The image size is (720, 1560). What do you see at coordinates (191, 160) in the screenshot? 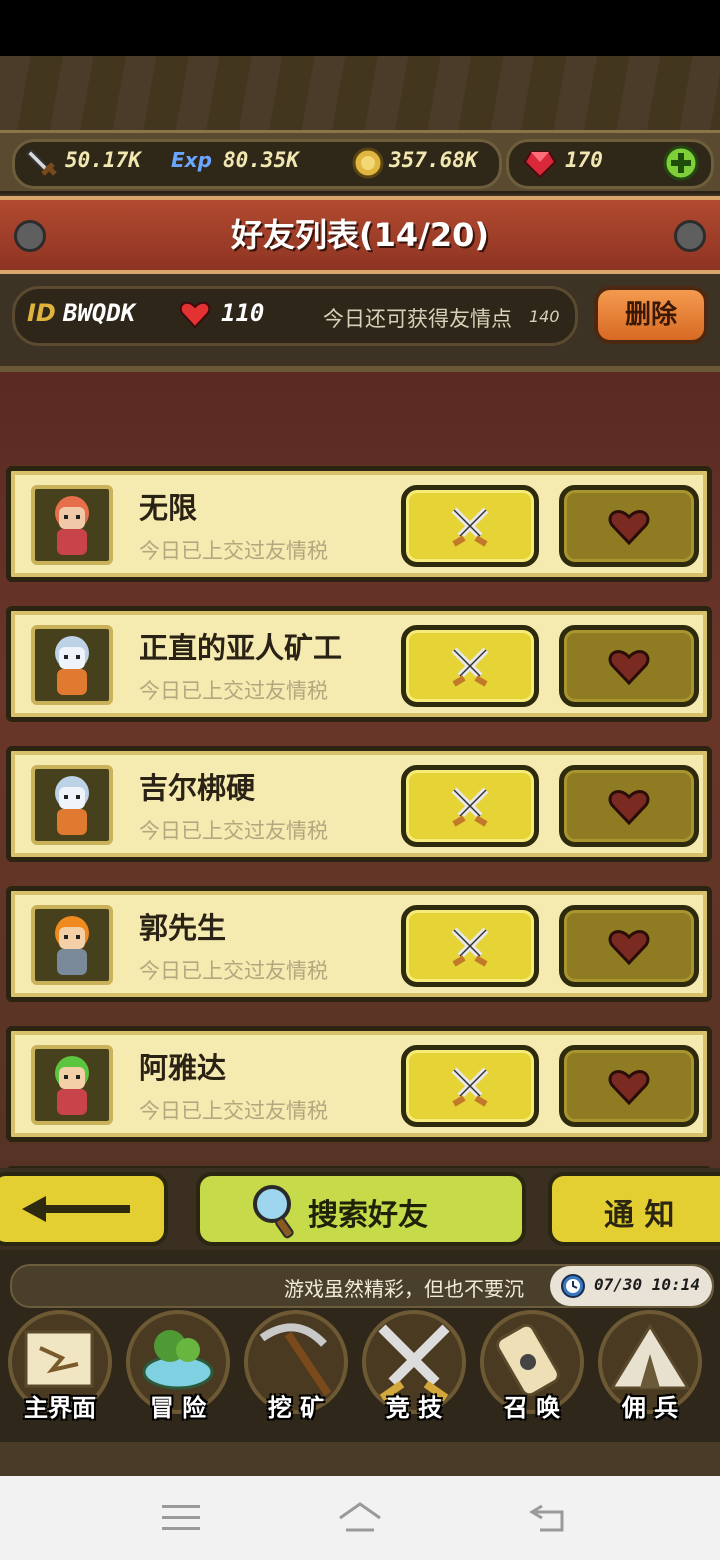
I see `exp-icon: Exp` at bounding box center [191, 160].